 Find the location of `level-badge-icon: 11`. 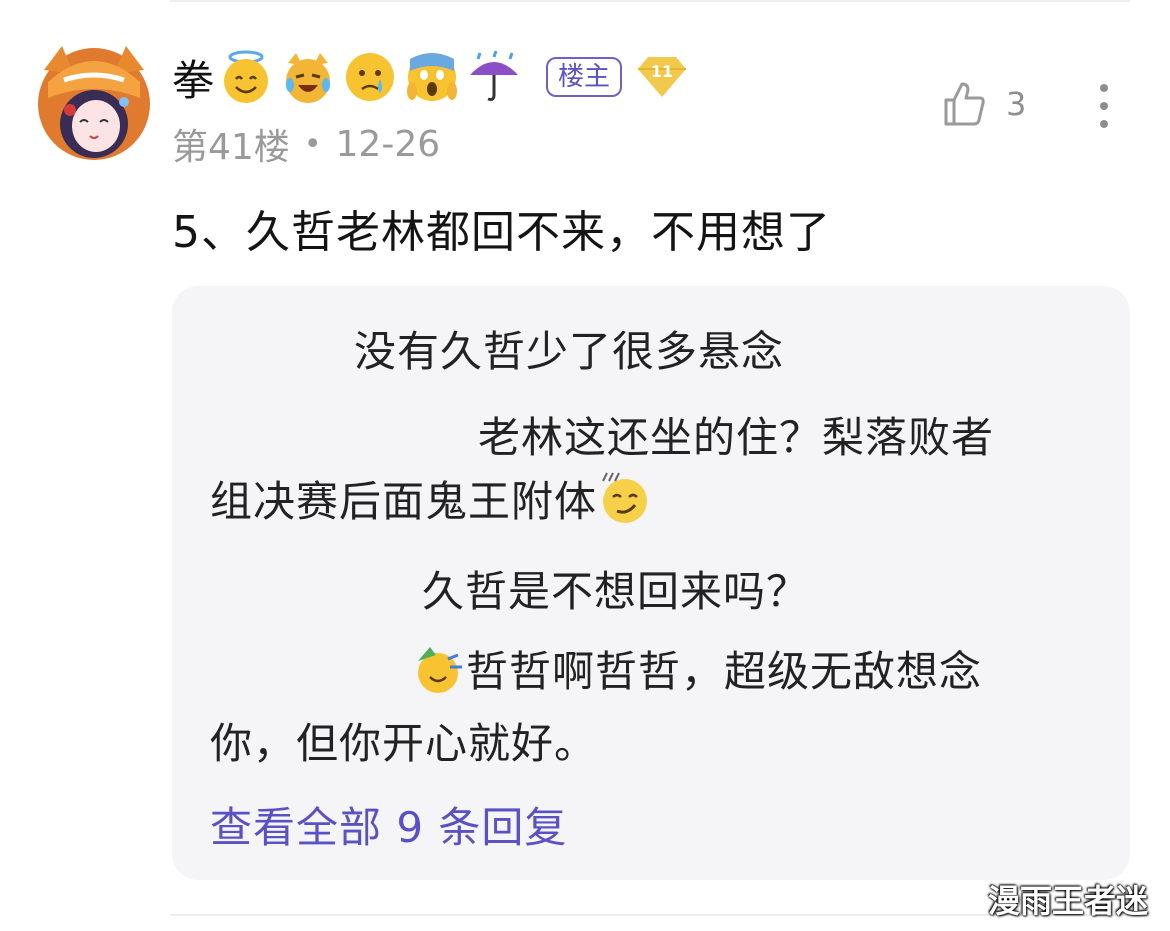

level-badge-icon: 11 is located at coordinates (662, 77).